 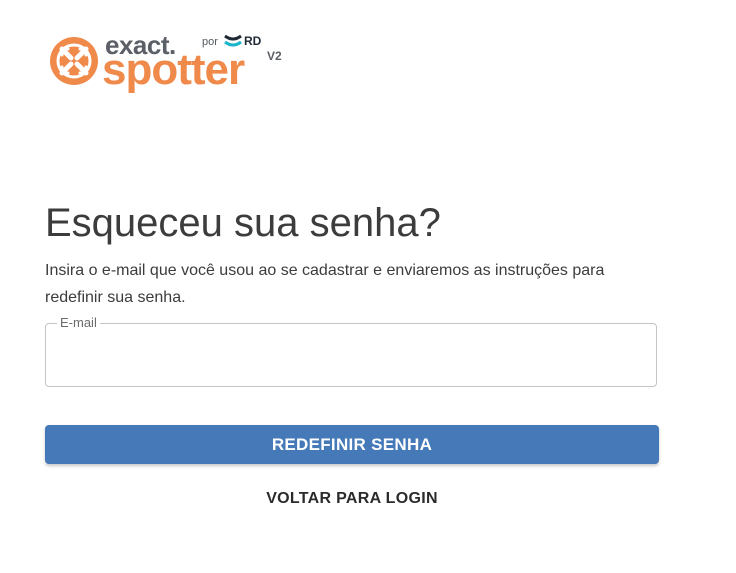 What do you see at coordinates (243, 223) in the screenshot?
I see `page-title: Esqueceu sua senha?` at bounding box center [243, 223].